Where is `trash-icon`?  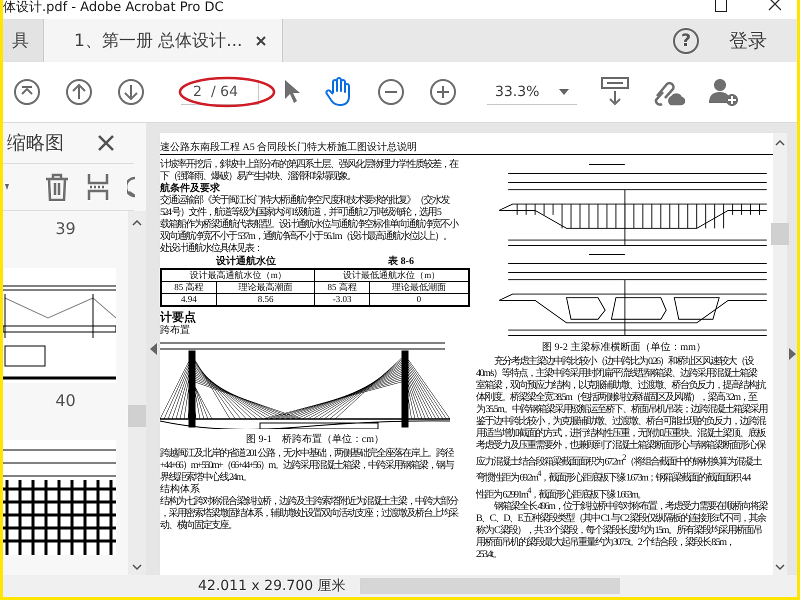
trash-icon is located at coordinates (57, 187).